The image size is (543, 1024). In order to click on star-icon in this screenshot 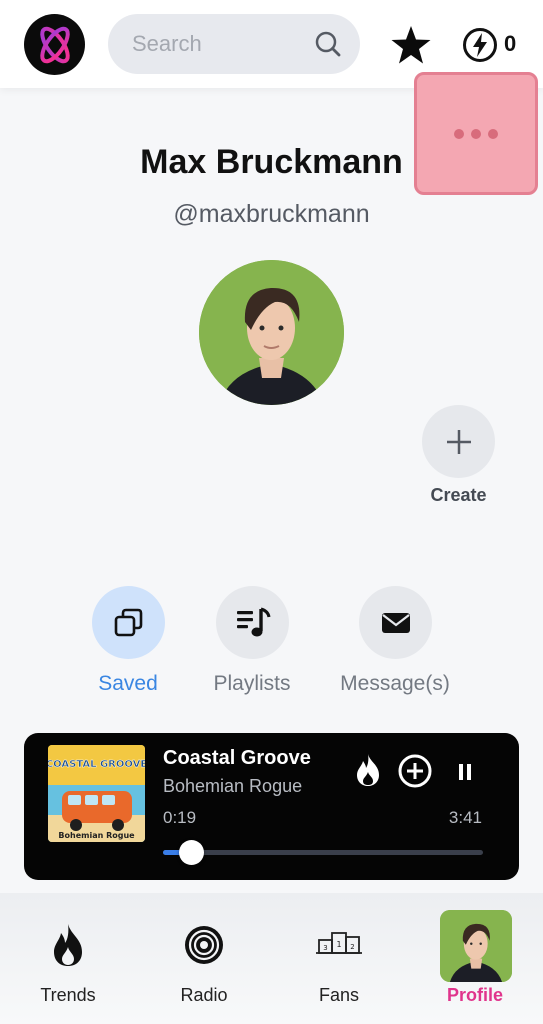, I will do `click(411, 45)`.